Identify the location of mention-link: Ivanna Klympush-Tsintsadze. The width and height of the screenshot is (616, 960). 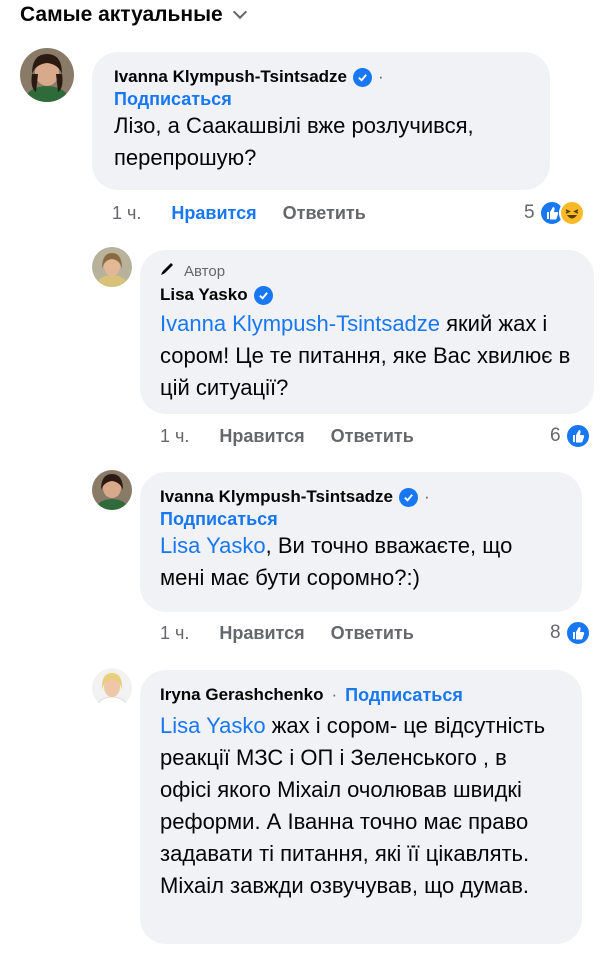
(300, 323).